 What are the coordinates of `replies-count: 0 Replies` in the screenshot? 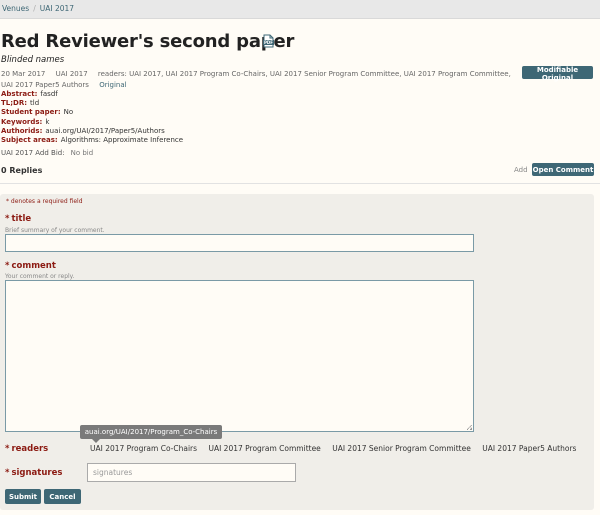 It's located at (22, 170).